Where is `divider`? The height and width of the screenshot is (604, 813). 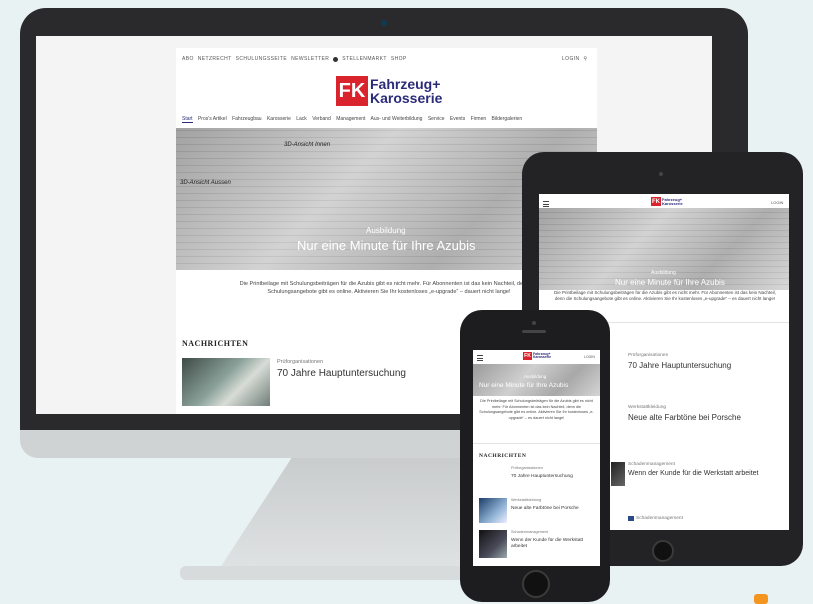 divider is located at coordinates (536, 443).